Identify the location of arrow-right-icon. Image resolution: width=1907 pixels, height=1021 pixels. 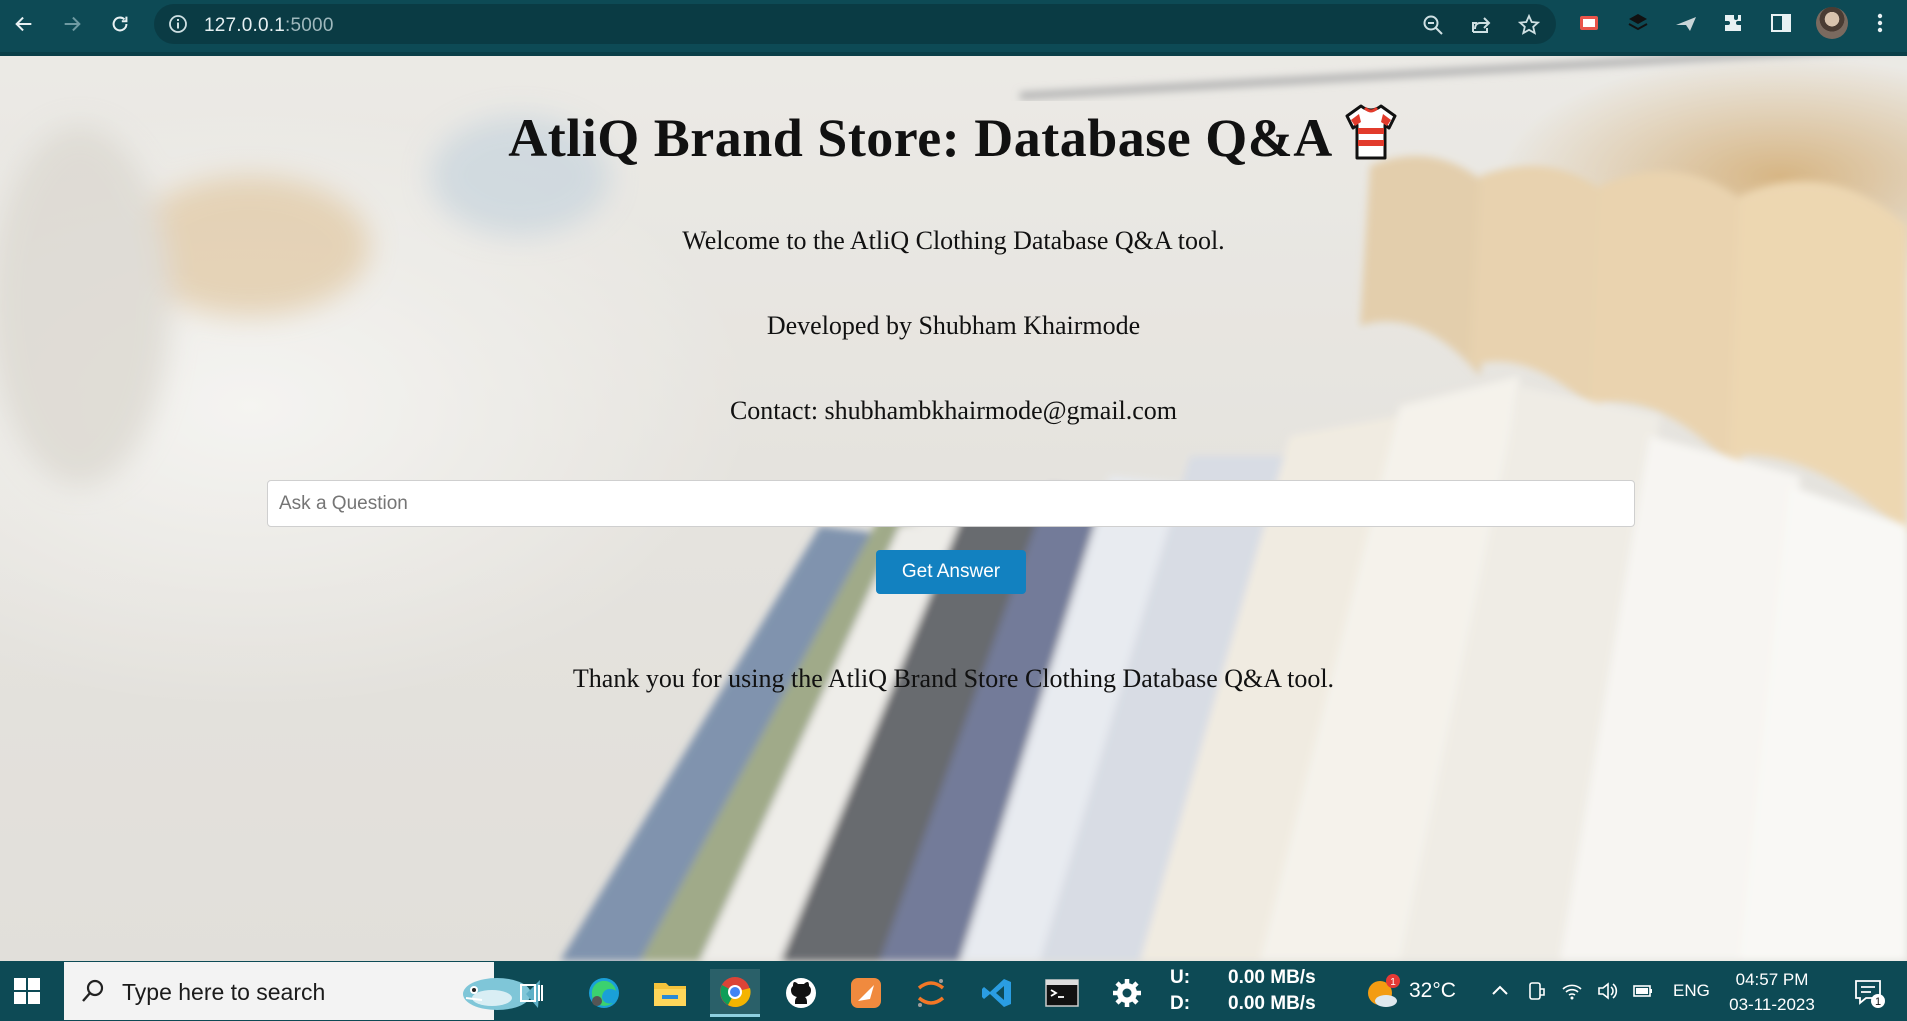
(72, 24).